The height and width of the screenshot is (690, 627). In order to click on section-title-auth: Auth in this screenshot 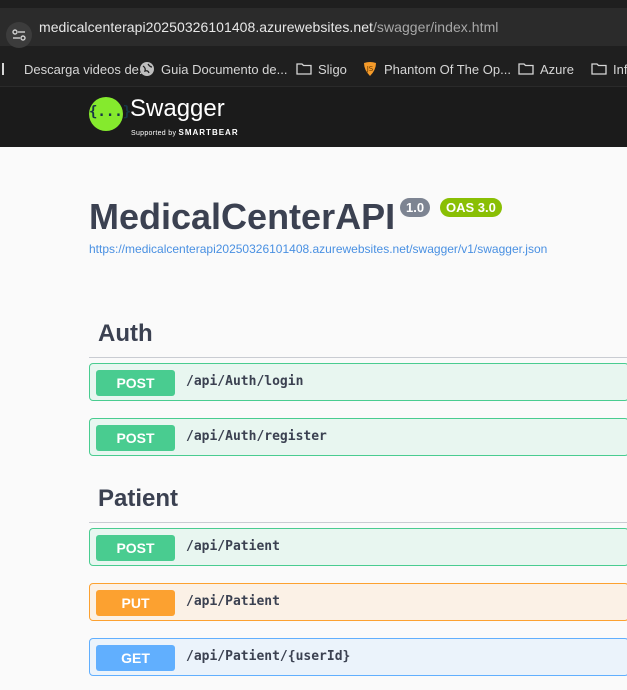, I will do `click(125, 334)`.